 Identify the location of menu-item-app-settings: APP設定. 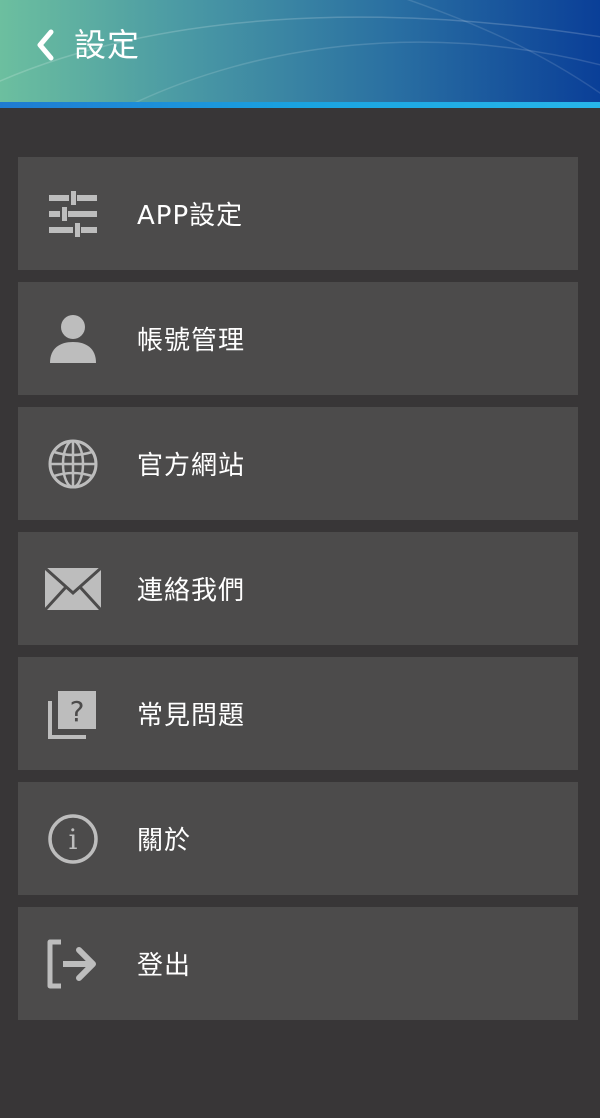
(298, 213).